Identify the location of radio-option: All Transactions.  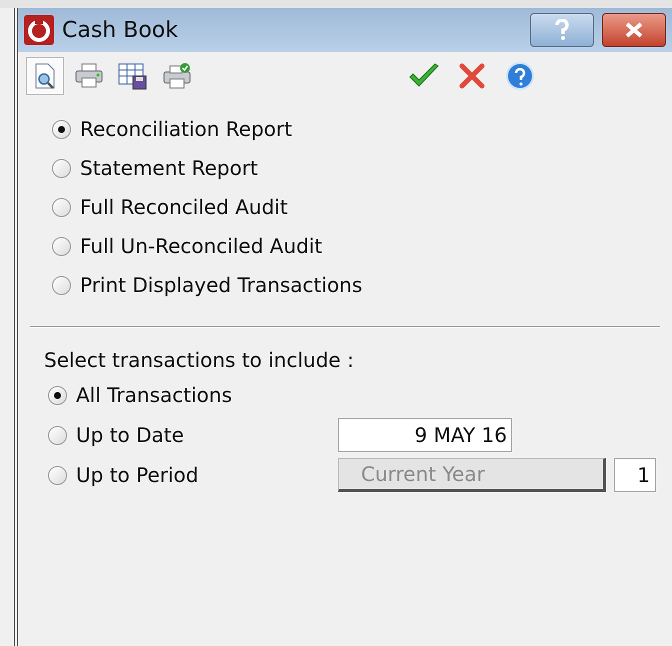
(193, 395).